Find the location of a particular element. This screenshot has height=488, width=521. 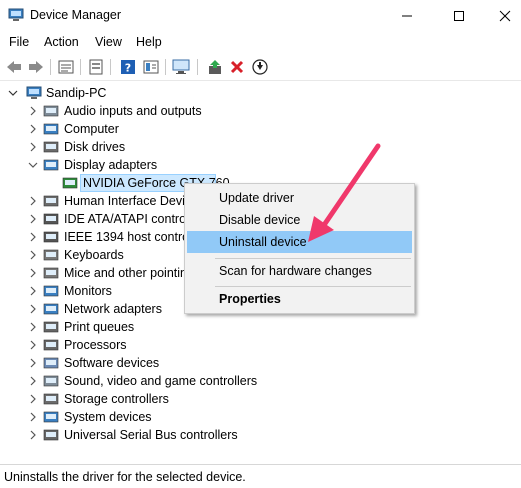

view-button is located at coordinates (151, 67).